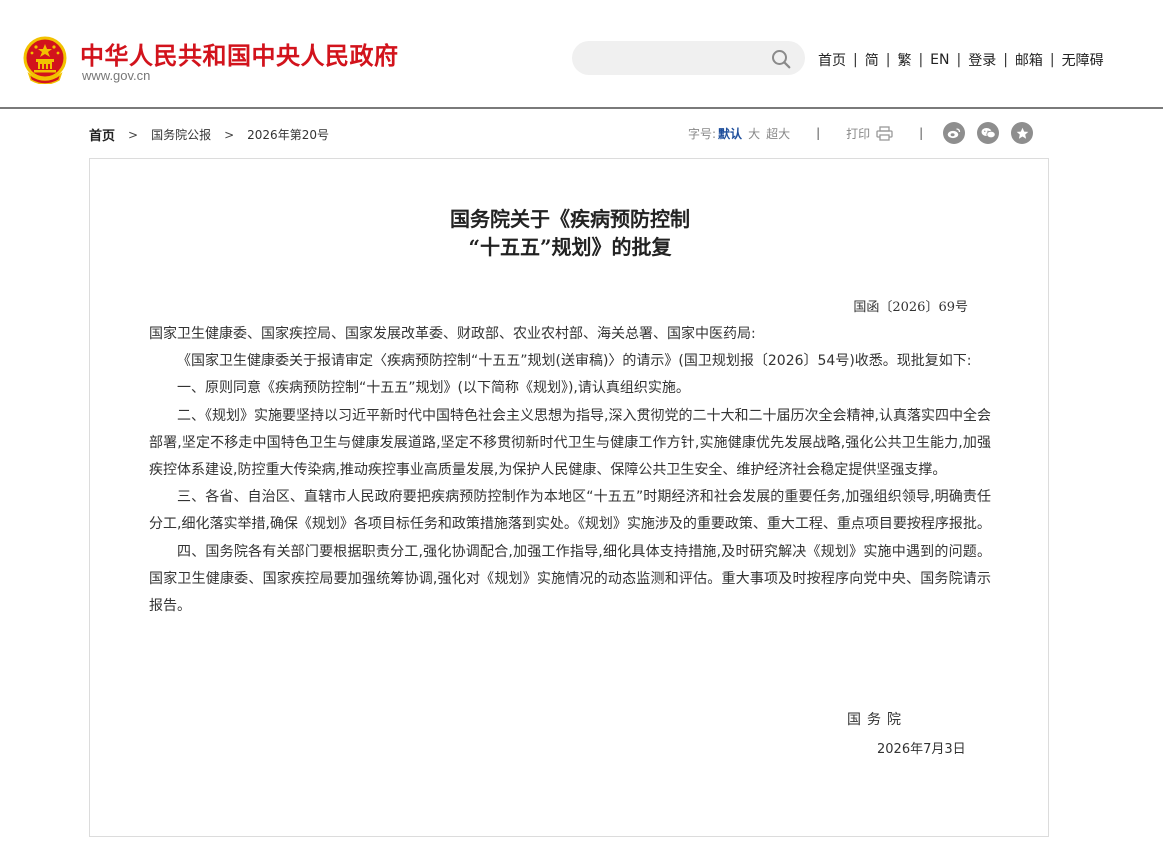  What do you see at coordinates (570, 247) in the screenshot?
I see `document-title-line2: “十五五”规划》的批复` at bounding box center [570, 247].